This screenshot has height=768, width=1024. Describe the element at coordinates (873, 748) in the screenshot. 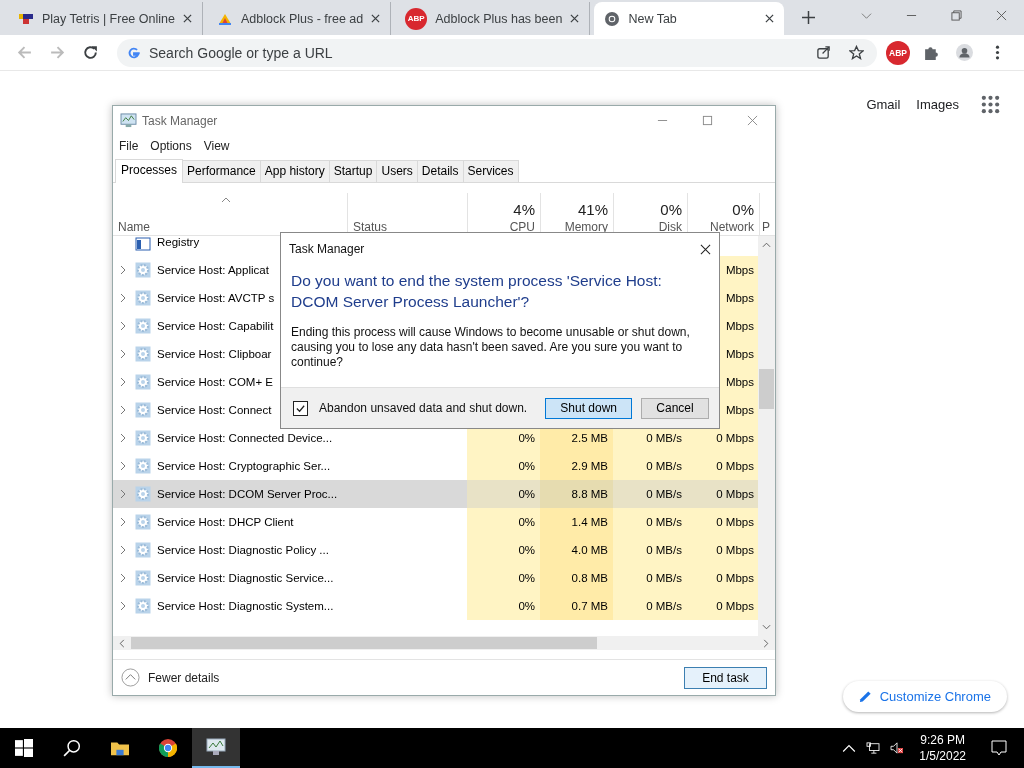

I see `network-icon` at that location.